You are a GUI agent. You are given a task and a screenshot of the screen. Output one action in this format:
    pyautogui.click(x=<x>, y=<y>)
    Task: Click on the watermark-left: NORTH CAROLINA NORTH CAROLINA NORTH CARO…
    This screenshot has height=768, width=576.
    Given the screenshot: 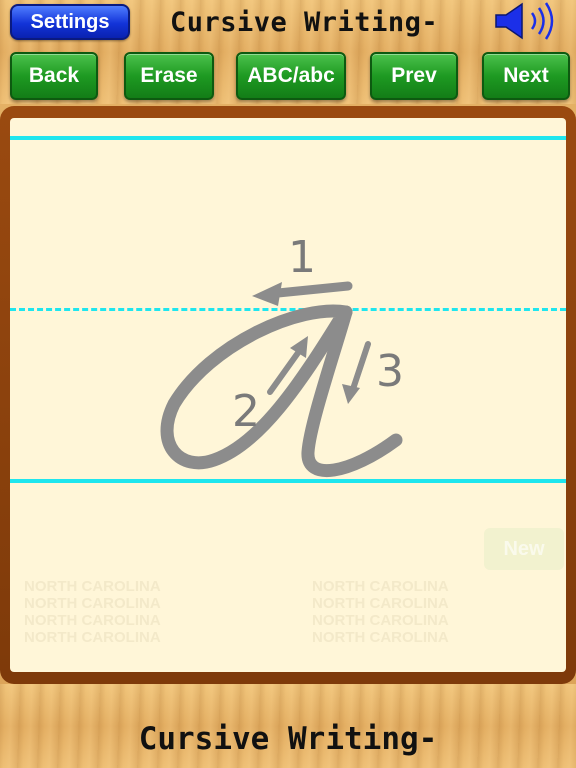 What is the action you would take?
    pyautogui.click(x=124, y=612)
    